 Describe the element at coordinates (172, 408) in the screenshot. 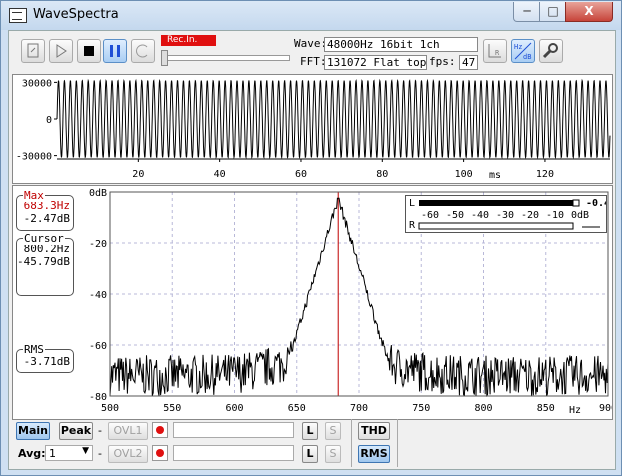

I see `spectrum-x-tick-label: 550` at that location.